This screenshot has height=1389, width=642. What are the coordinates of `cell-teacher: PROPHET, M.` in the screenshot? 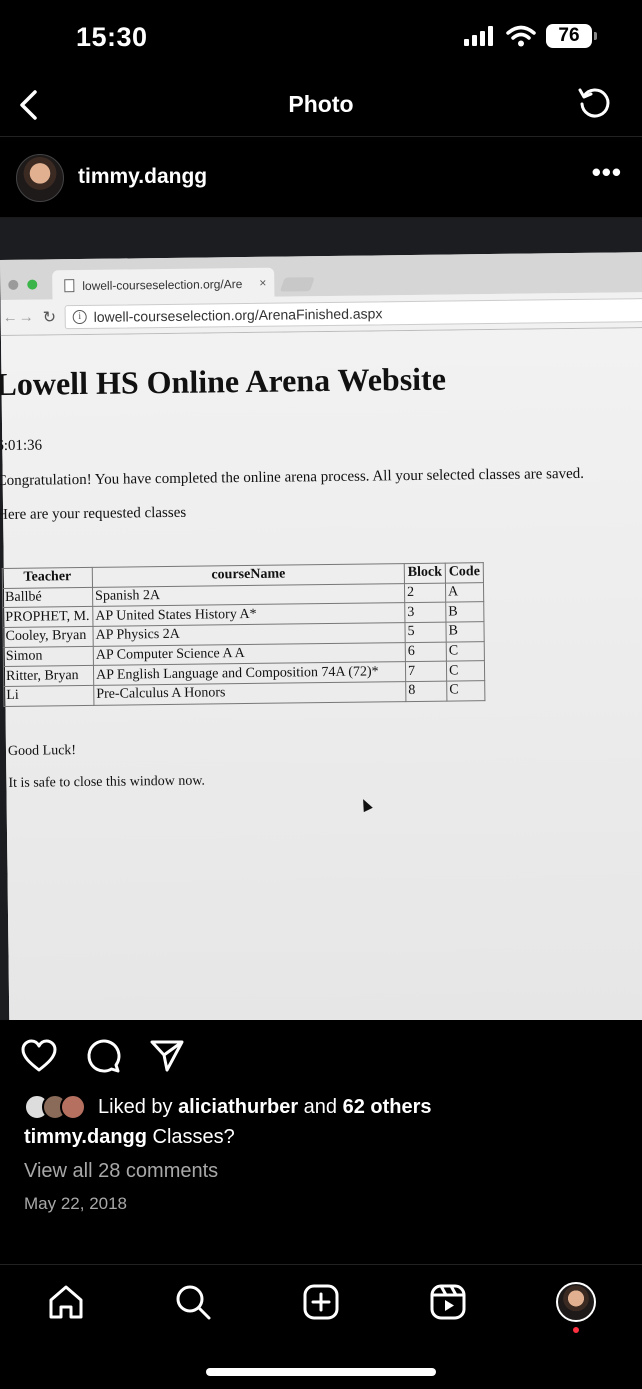 It's located at (47, 617).